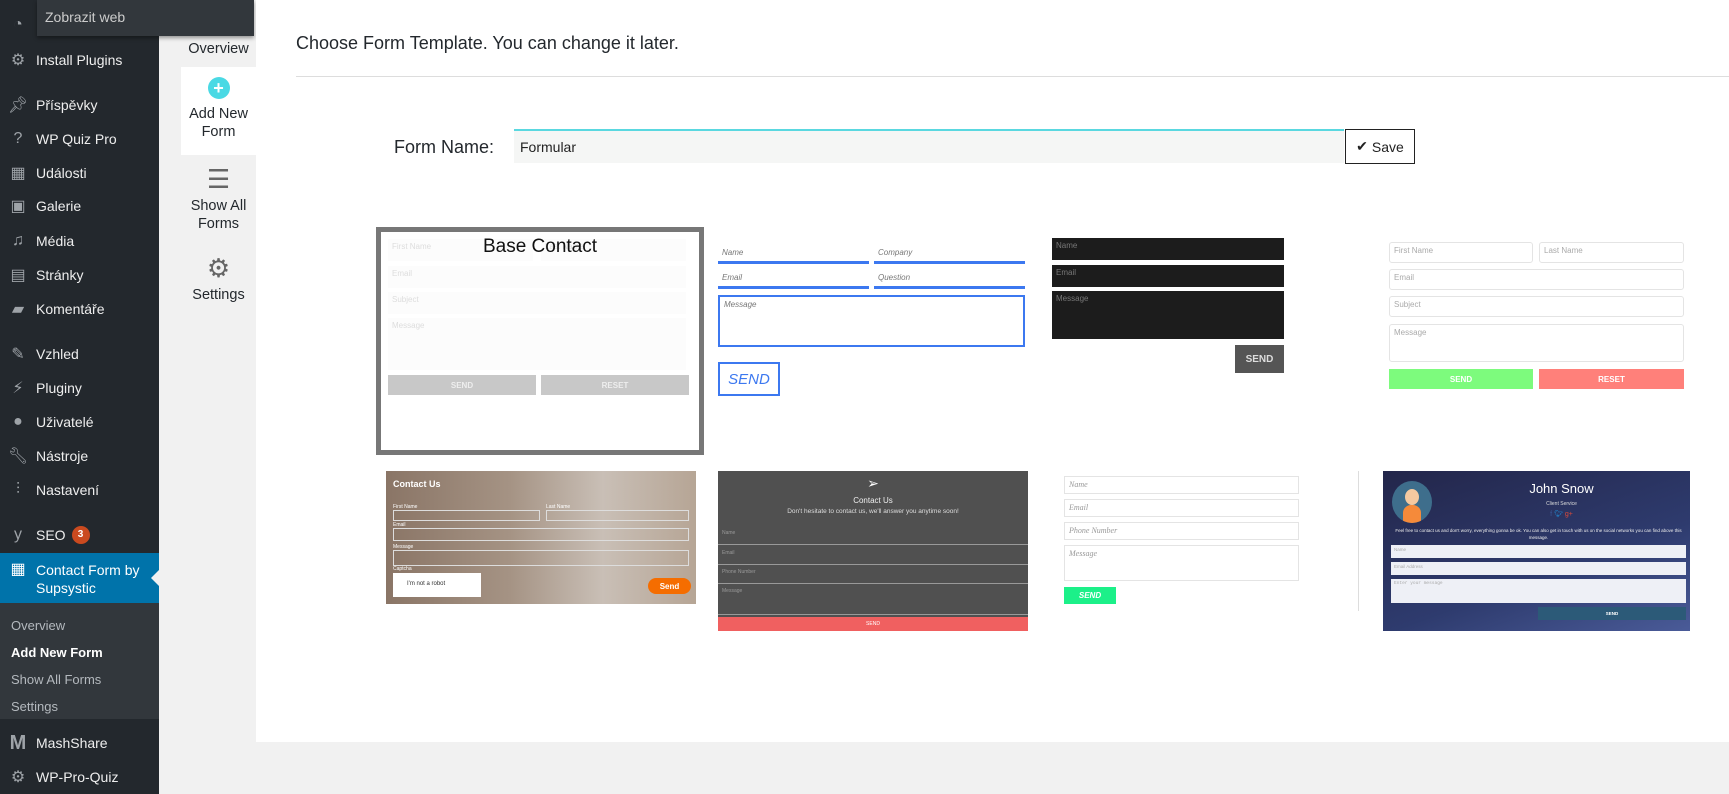 Image resolution: width=1729 pixels, height=794 pixels. Describe the element at coordinates (79, 241) in the screenshot. I see `menu-item-media: ♫ Média` at that location.